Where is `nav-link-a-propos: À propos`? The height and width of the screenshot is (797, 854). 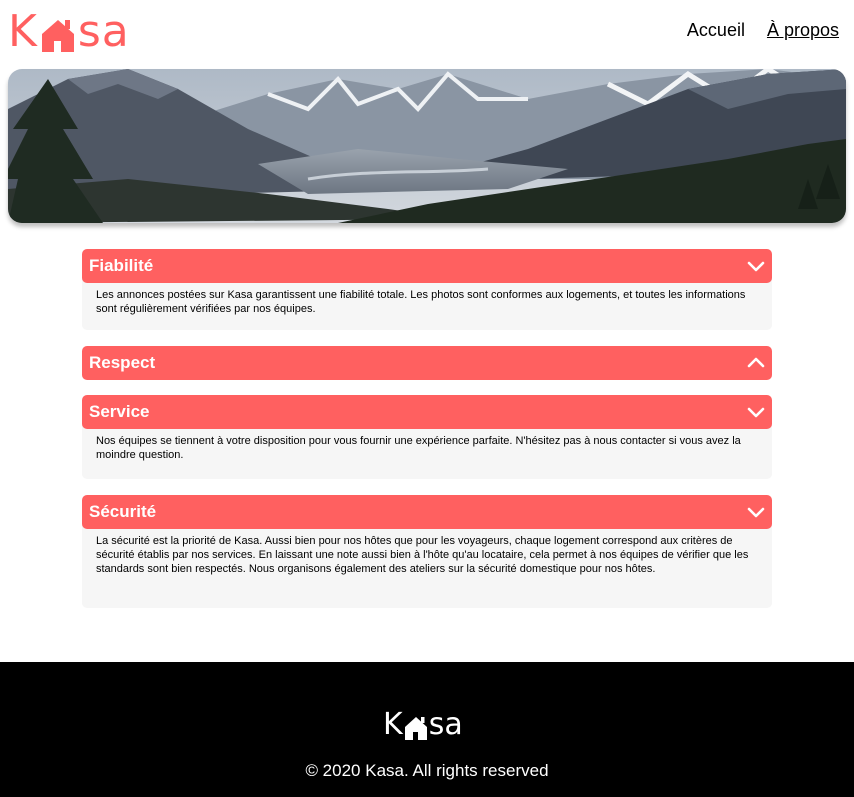 nav-link-a-propos: À propos is located at coordinates (803, 30).